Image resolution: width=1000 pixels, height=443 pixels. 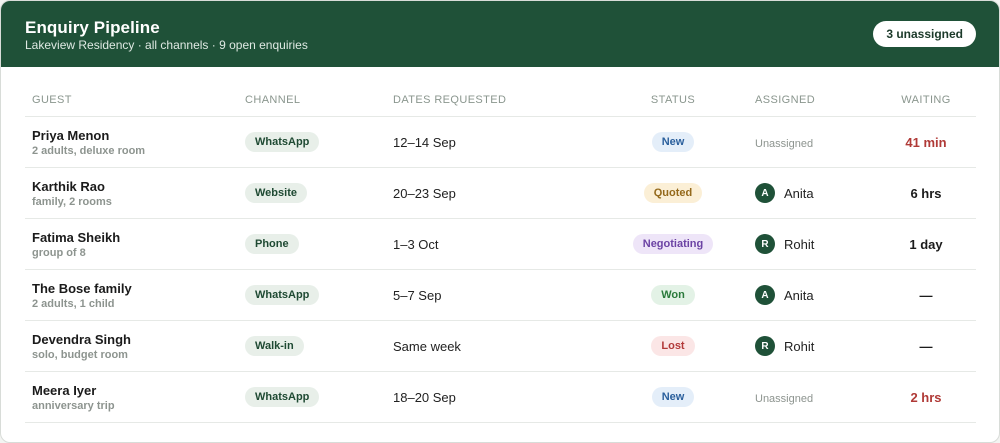 I want to click on status-cell: Quoted, so click(x=673, y=193).